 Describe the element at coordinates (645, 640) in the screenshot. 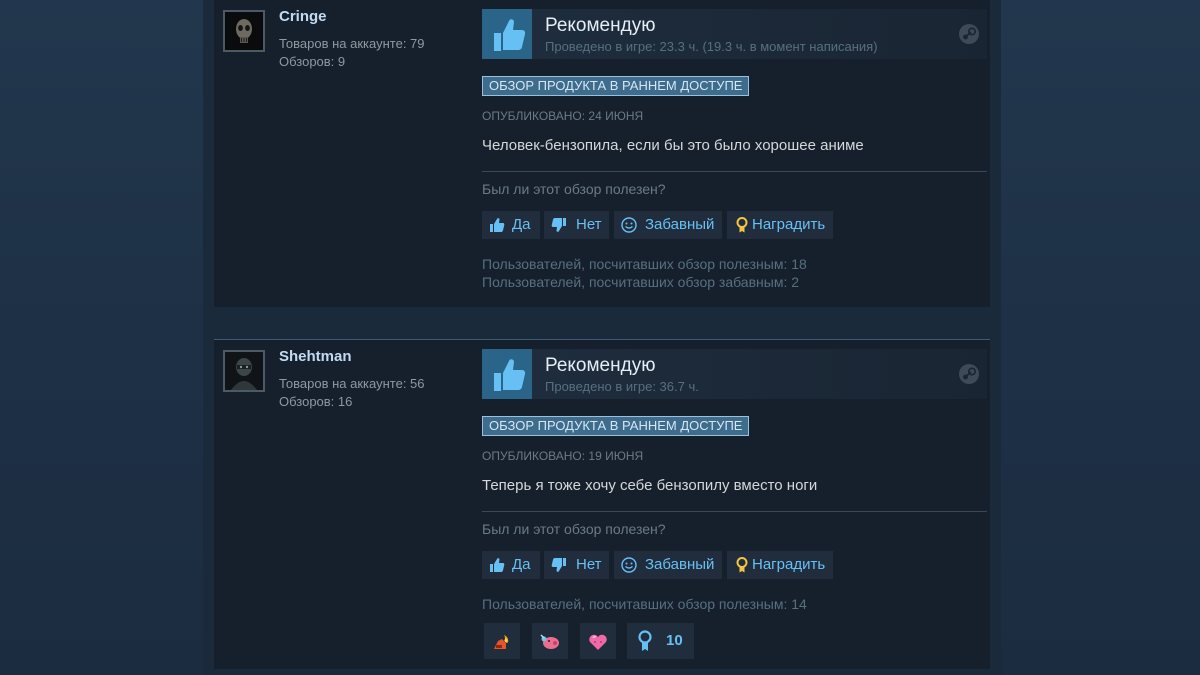

I see `ribbon-award-icon` at that location.